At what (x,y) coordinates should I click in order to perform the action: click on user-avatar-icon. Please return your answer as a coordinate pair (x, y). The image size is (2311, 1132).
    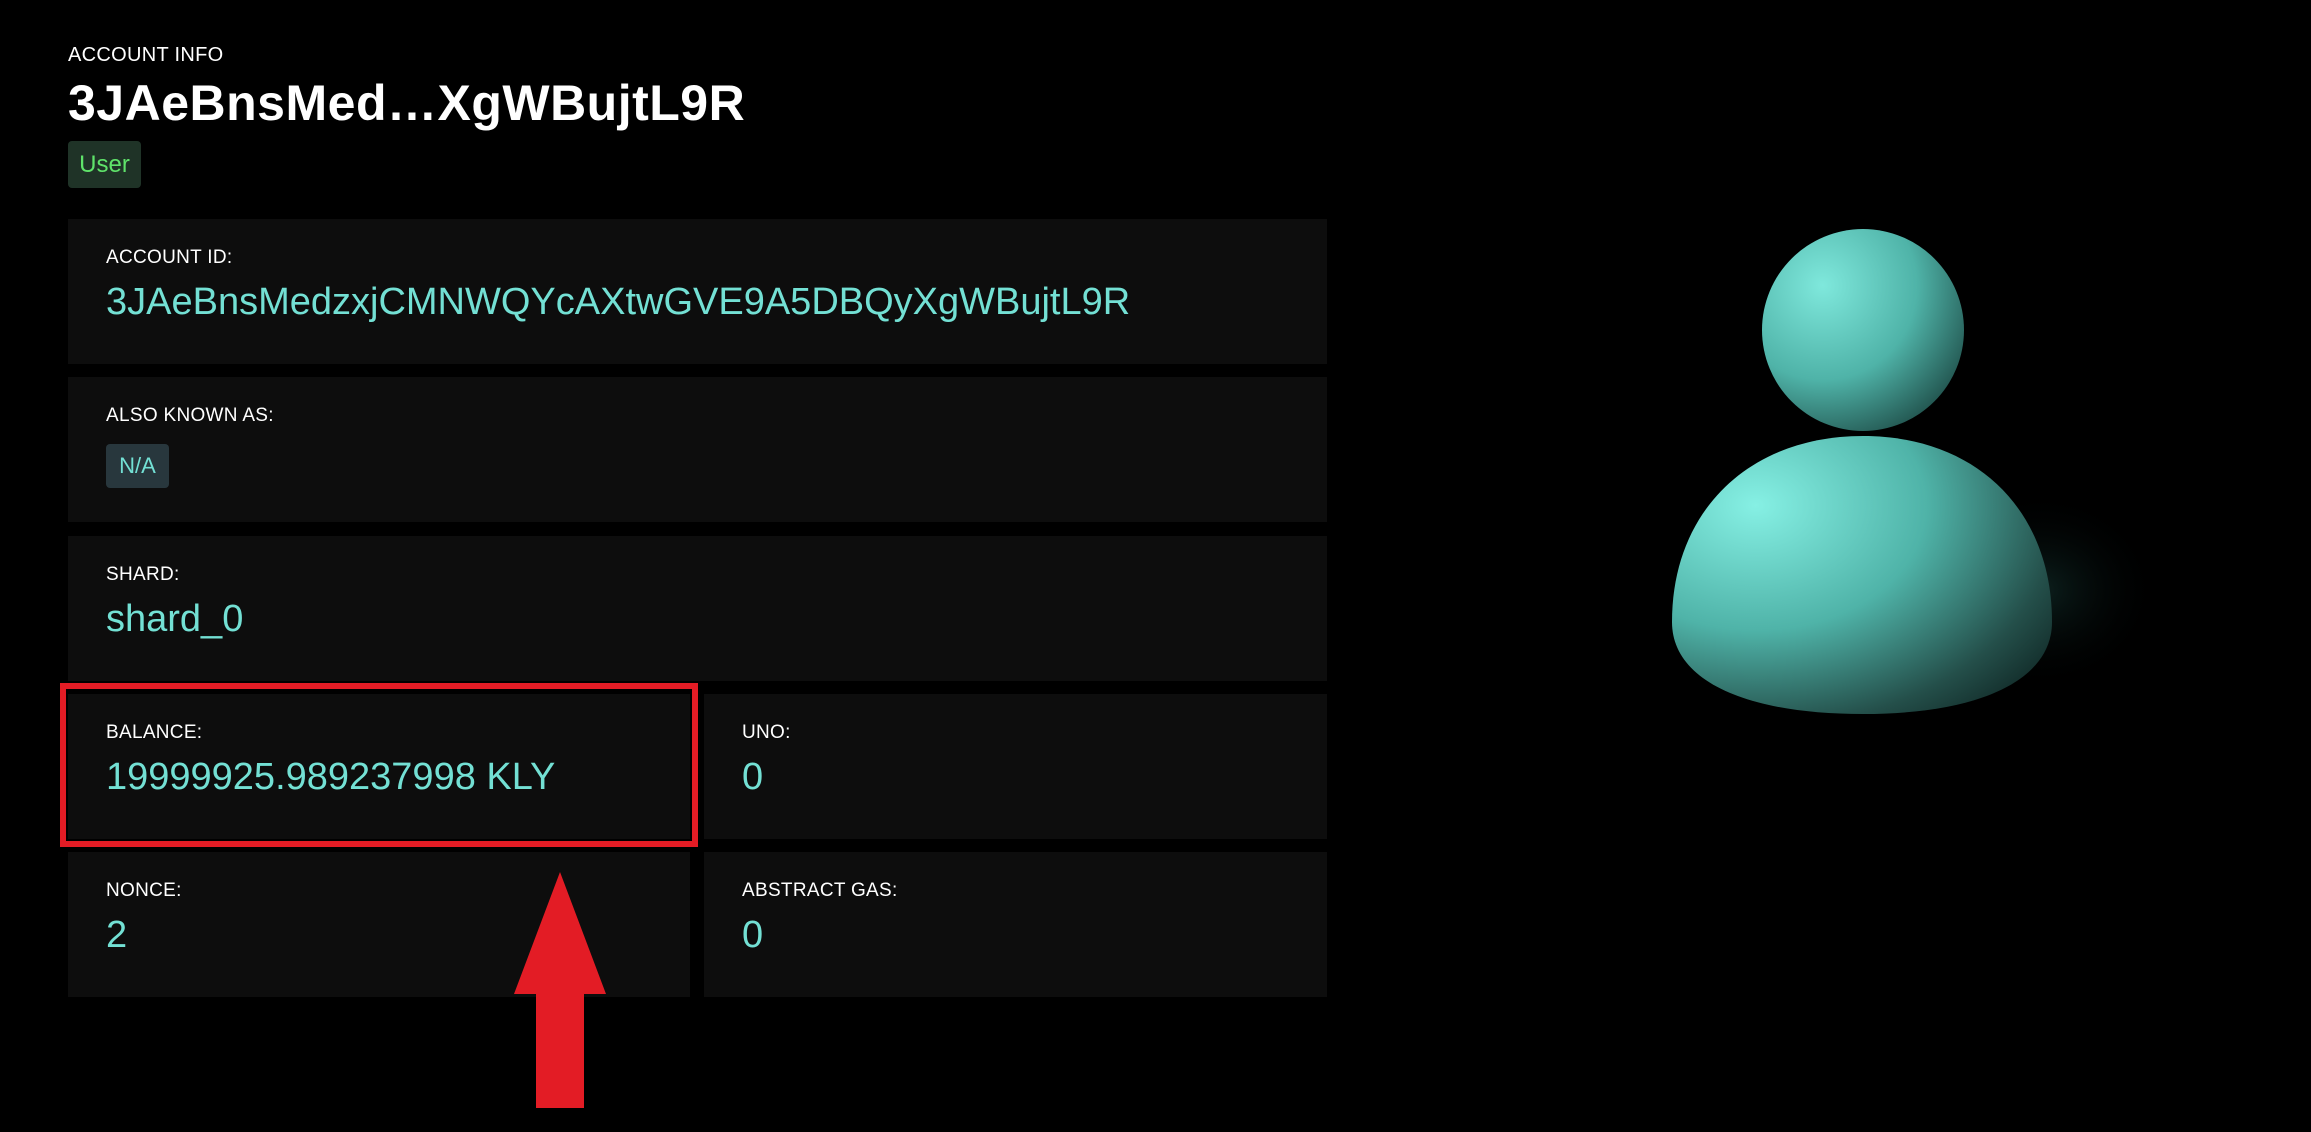
    Looking at the image, I should click on (1916, 471).